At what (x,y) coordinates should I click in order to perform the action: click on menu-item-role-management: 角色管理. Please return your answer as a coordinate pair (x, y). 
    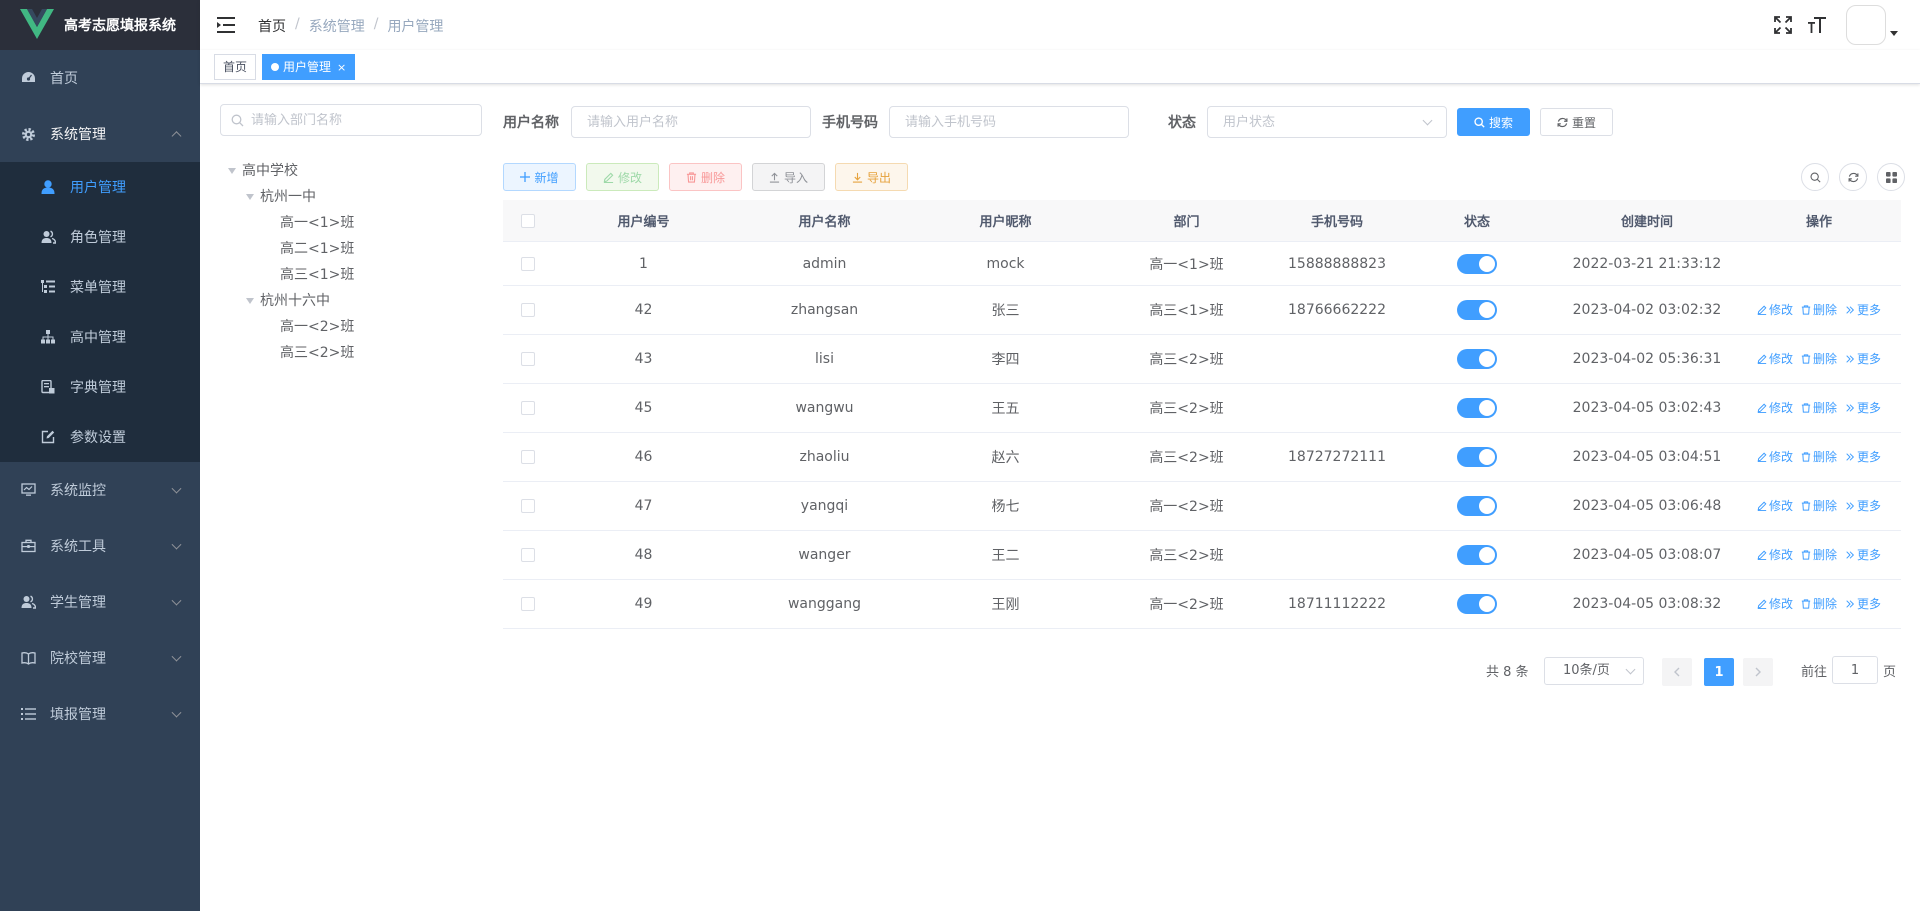
    Looking at the image, I should click on (100, 237).